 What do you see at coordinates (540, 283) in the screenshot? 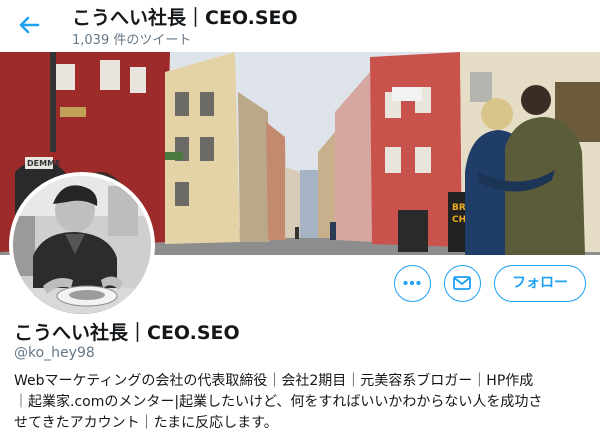
I see `follow-button: フォロー` at bounding box center [540, 283].